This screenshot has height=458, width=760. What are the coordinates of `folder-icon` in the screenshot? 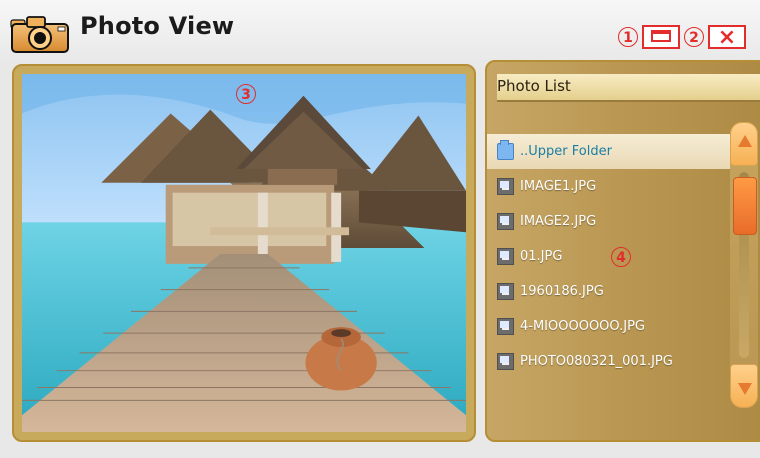 It's located at (505, 150).